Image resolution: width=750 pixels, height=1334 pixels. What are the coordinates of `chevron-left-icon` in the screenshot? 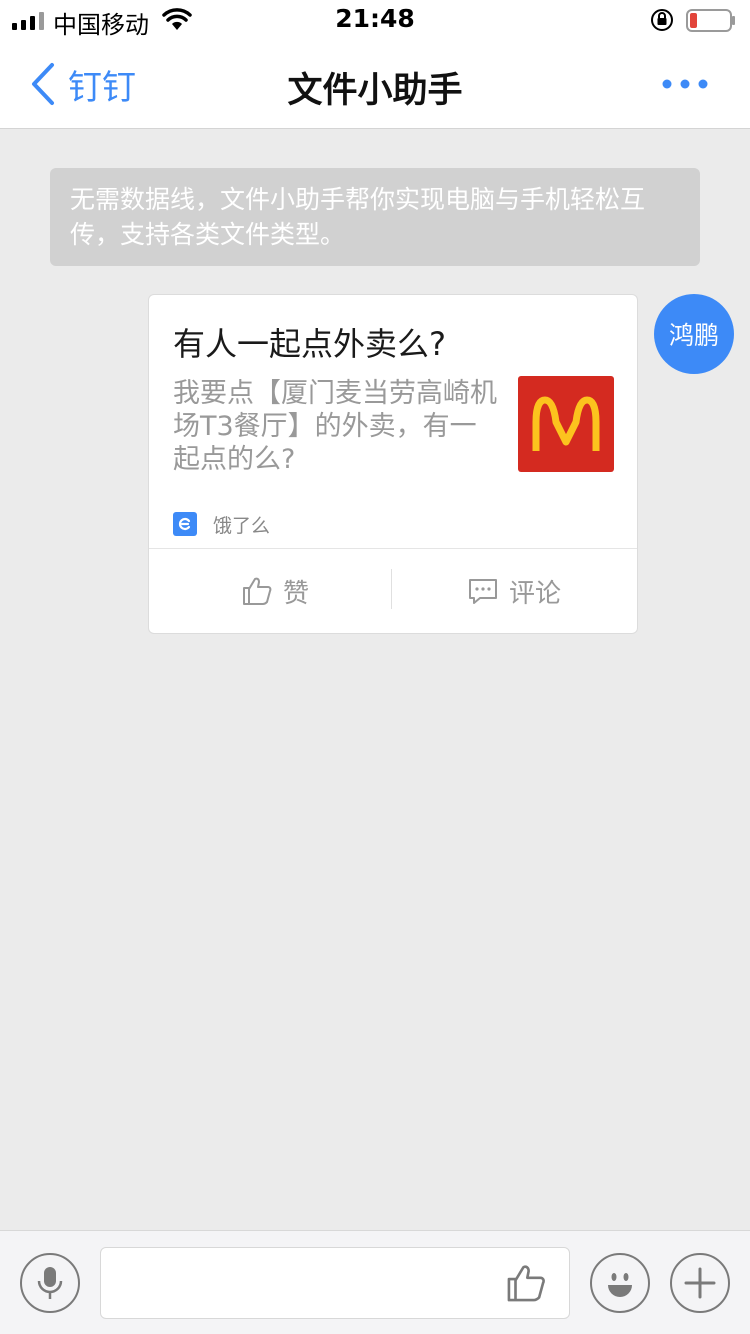 It's located at (43, 84).